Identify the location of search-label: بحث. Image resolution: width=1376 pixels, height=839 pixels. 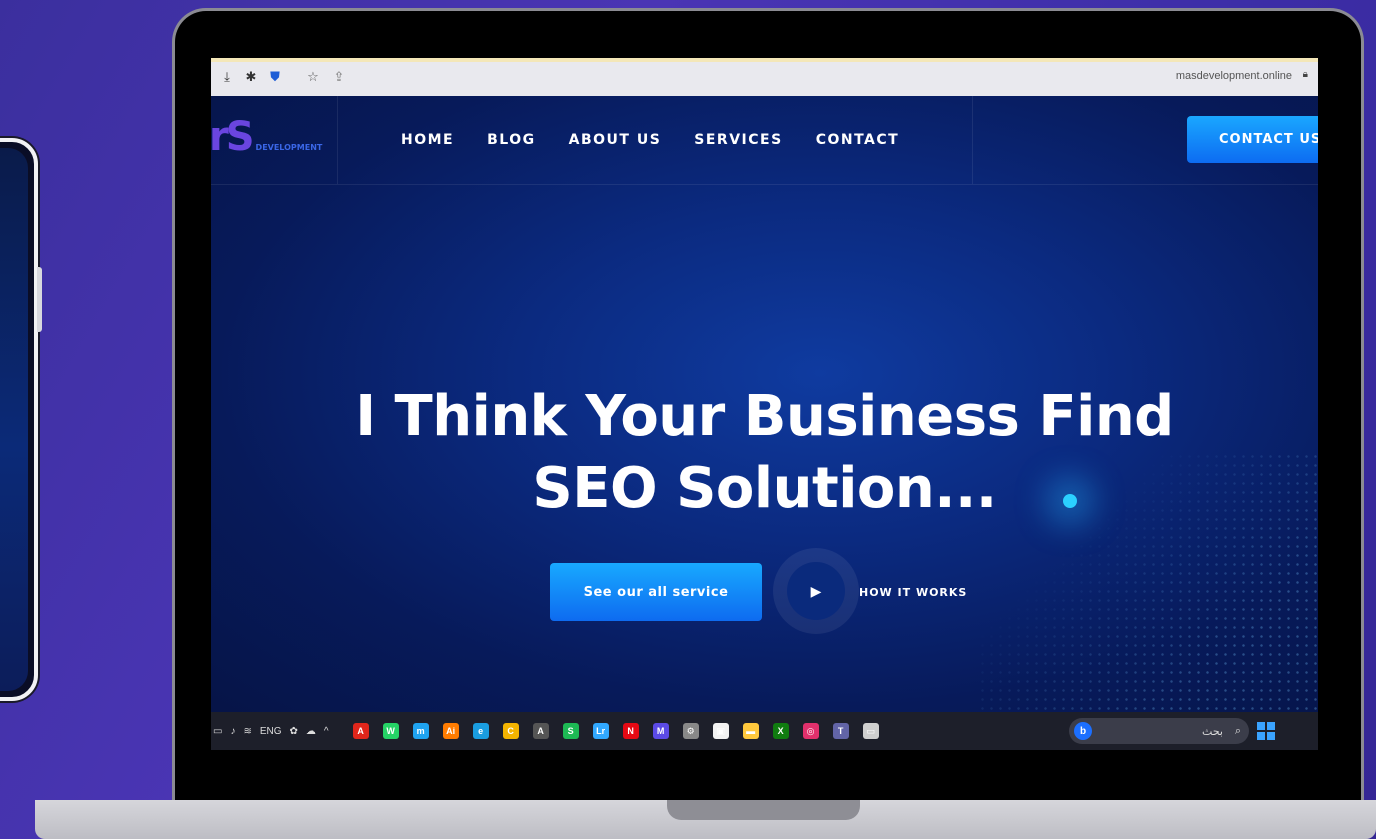
(1212, 731).